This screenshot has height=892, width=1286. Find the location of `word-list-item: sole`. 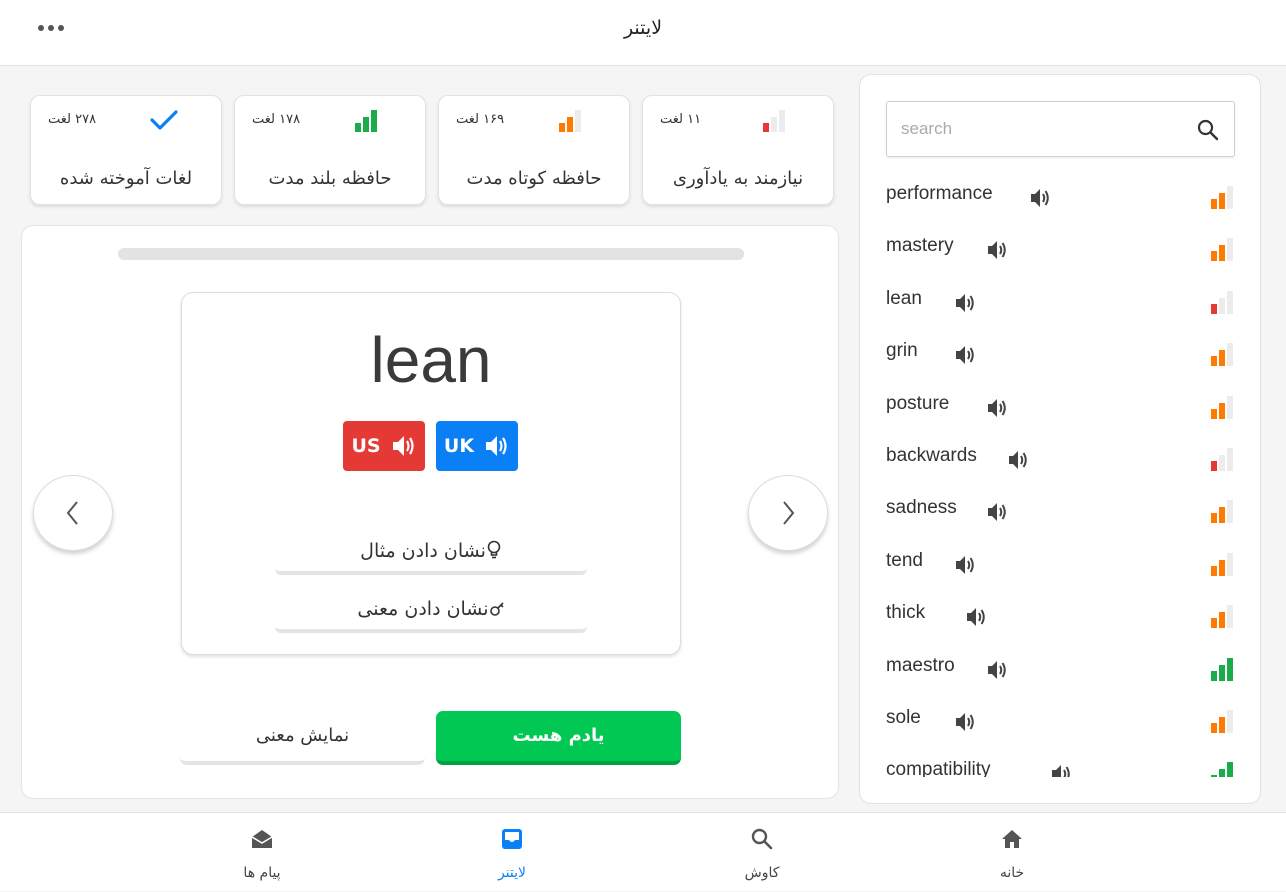

word-list-item: sole is located at coordinates (1062, 719).